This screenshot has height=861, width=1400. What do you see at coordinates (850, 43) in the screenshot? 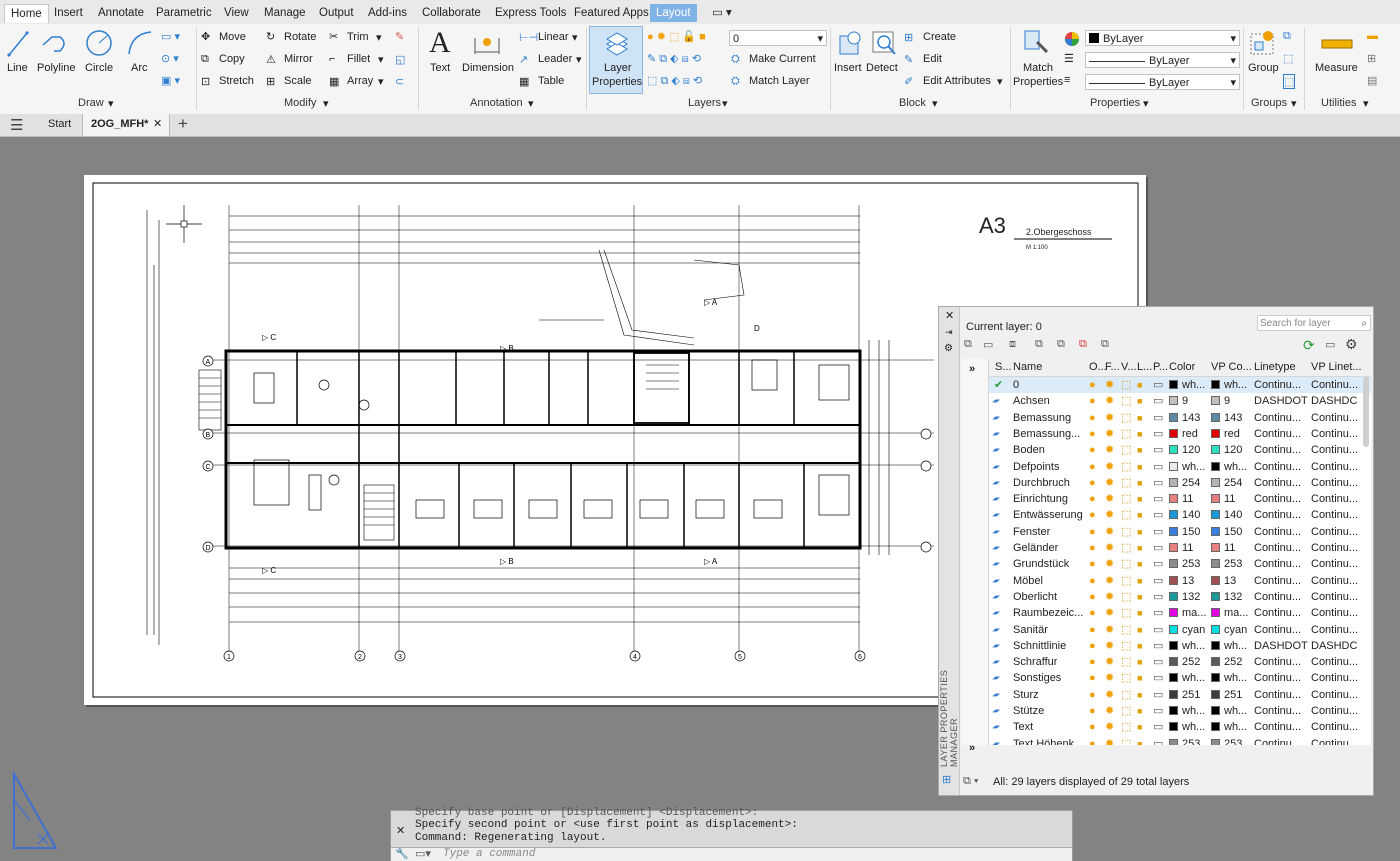
I see `insert-block-icon` at bounding box center [850, 43].